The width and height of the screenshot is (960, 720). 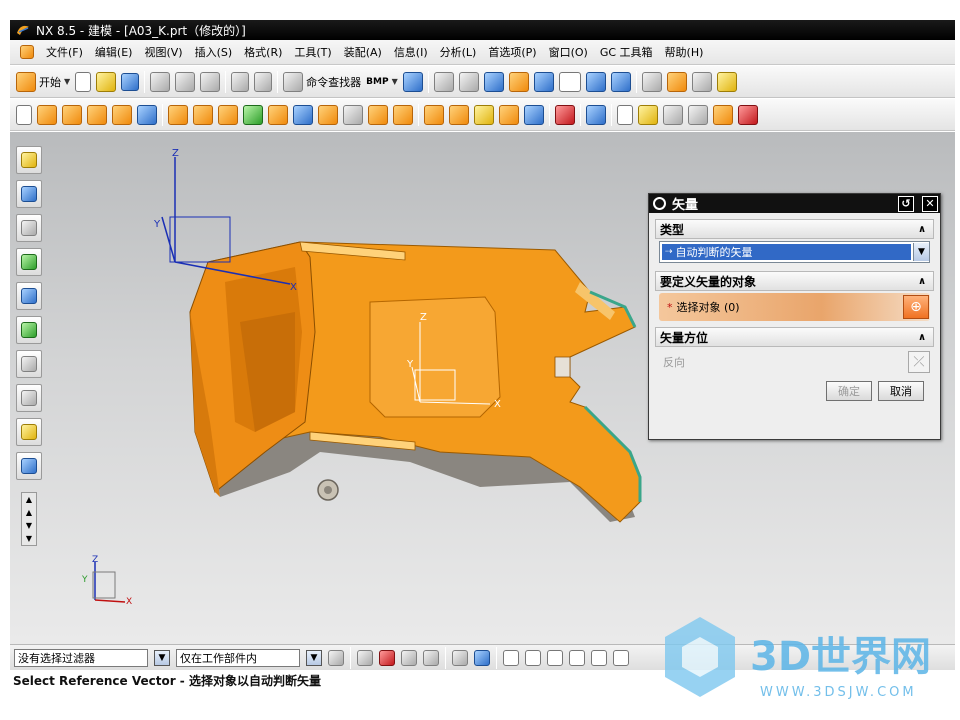 What do you see at coordinates (114, 52) in the screenshot?
I see `menu-edit: 编辑(E)` at bounding box center [114, 52].